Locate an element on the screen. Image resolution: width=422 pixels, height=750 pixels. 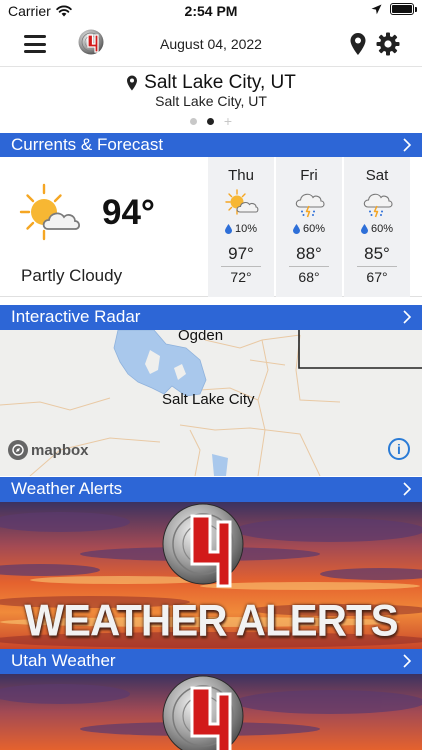
precip-chance: 10% is located at coordinates (241, 229).